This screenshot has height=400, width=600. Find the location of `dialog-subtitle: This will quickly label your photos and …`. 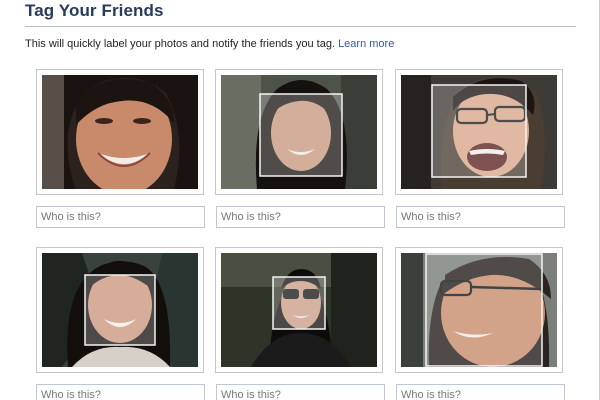

dialog-subtitle: This will quickly label your photos and … is located at coordinates (209, 44).